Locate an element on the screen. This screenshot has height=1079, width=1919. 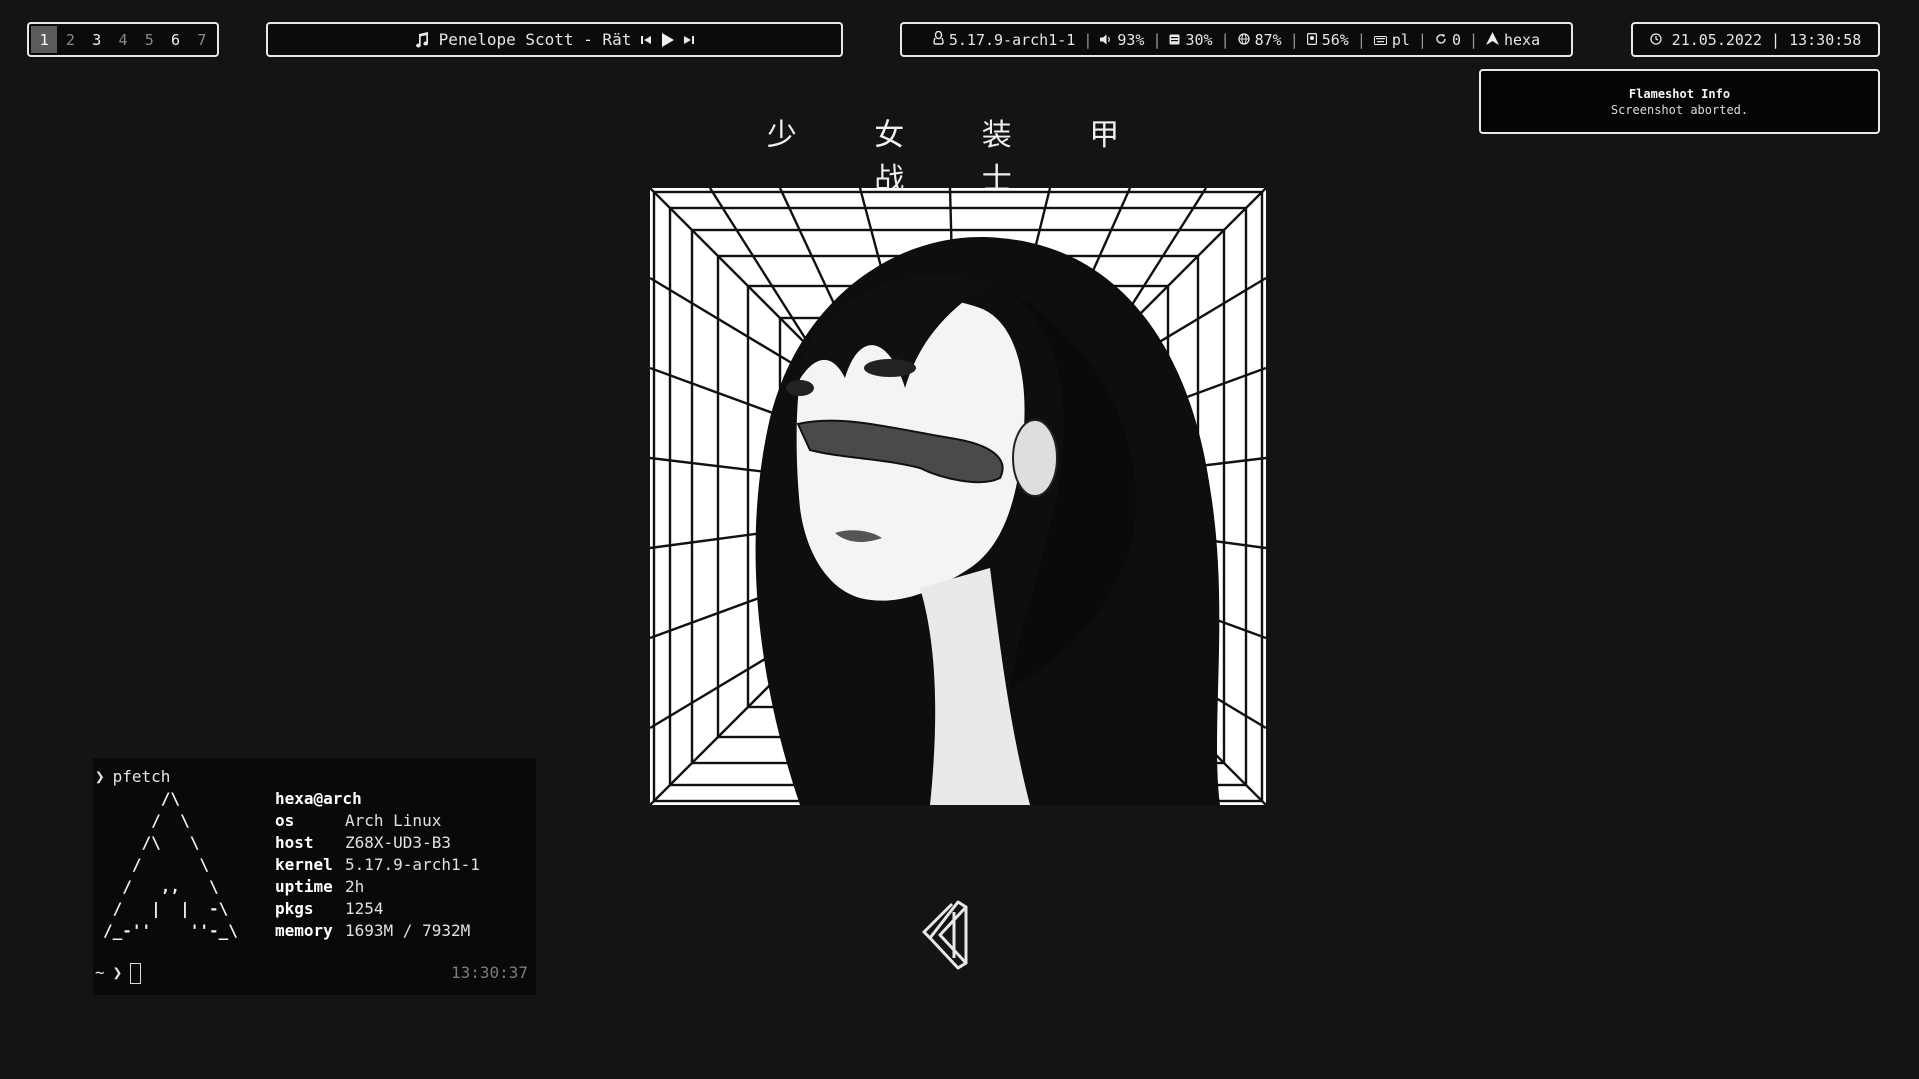
workspace-switcher: 1 2 3 4 5 6 7 is located at coordinates (123, 39).